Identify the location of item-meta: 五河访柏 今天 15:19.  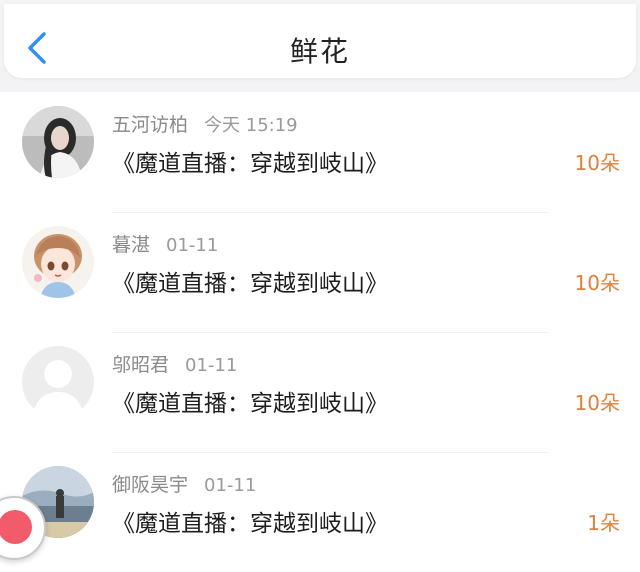
(205, 123).